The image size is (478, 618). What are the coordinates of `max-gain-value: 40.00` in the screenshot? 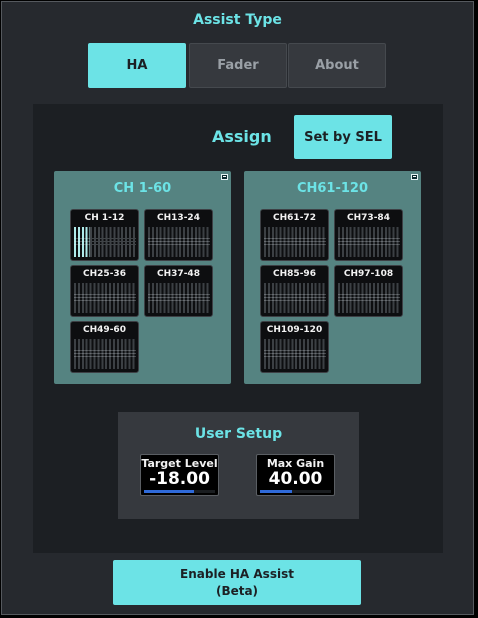 It's located at (295, 479).